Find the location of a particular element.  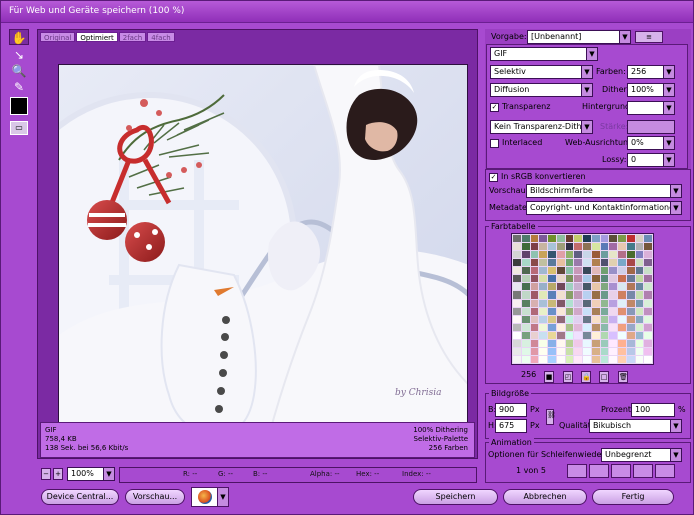

percent-field: 100 is located at coordinates (653, 410).